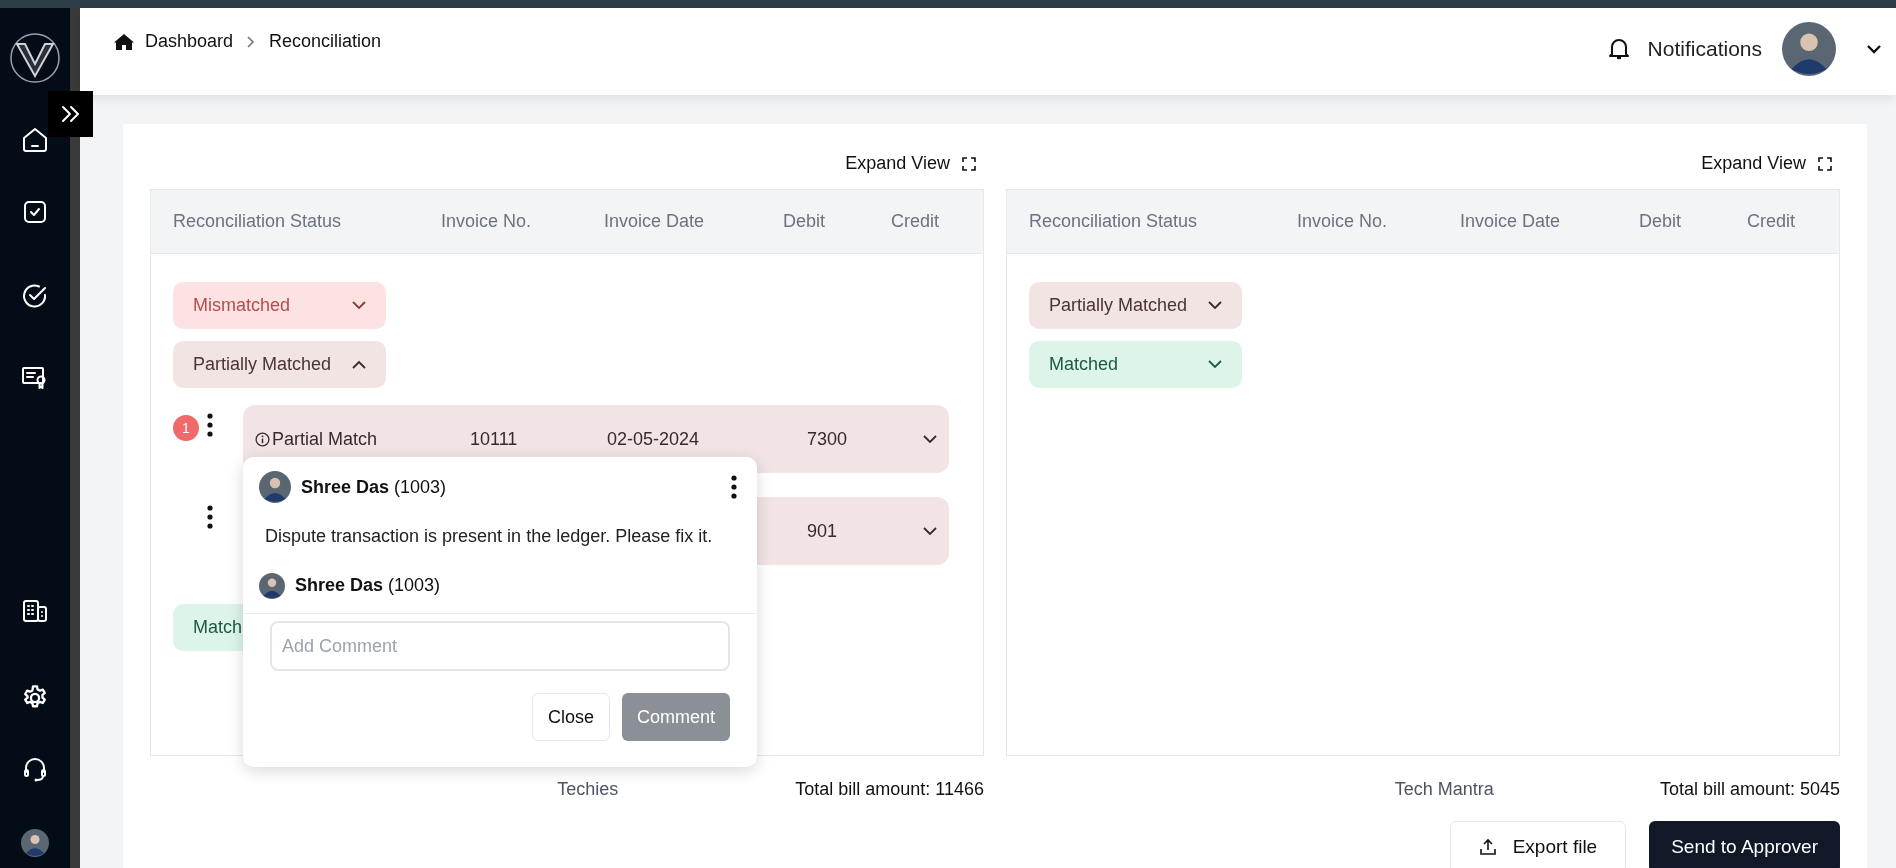  What do you see at coordinates (1538, 844) in the screenshot?
I see `export-button: Export file` at bounding box center [1538, 844].